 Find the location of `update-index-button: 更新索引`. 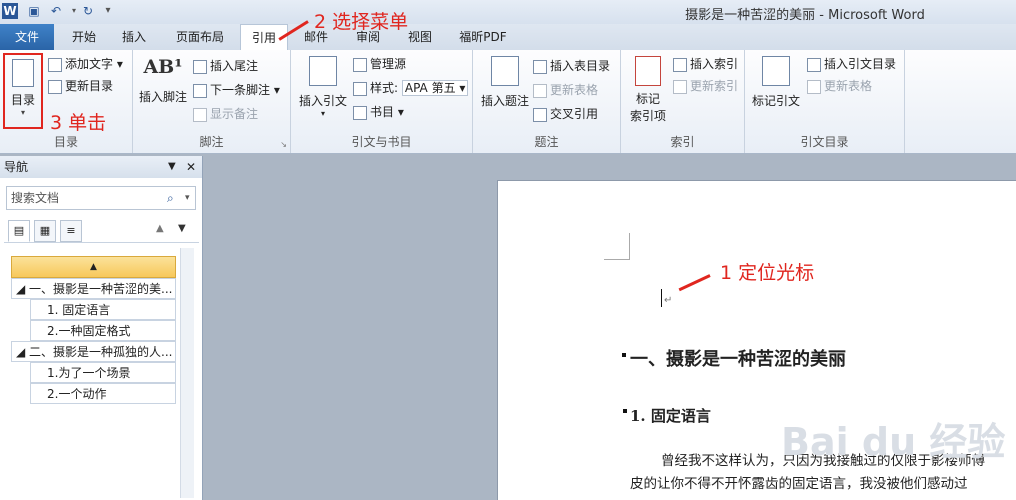

update-index-button: 更新索引 is located at coordinates (705, 86).